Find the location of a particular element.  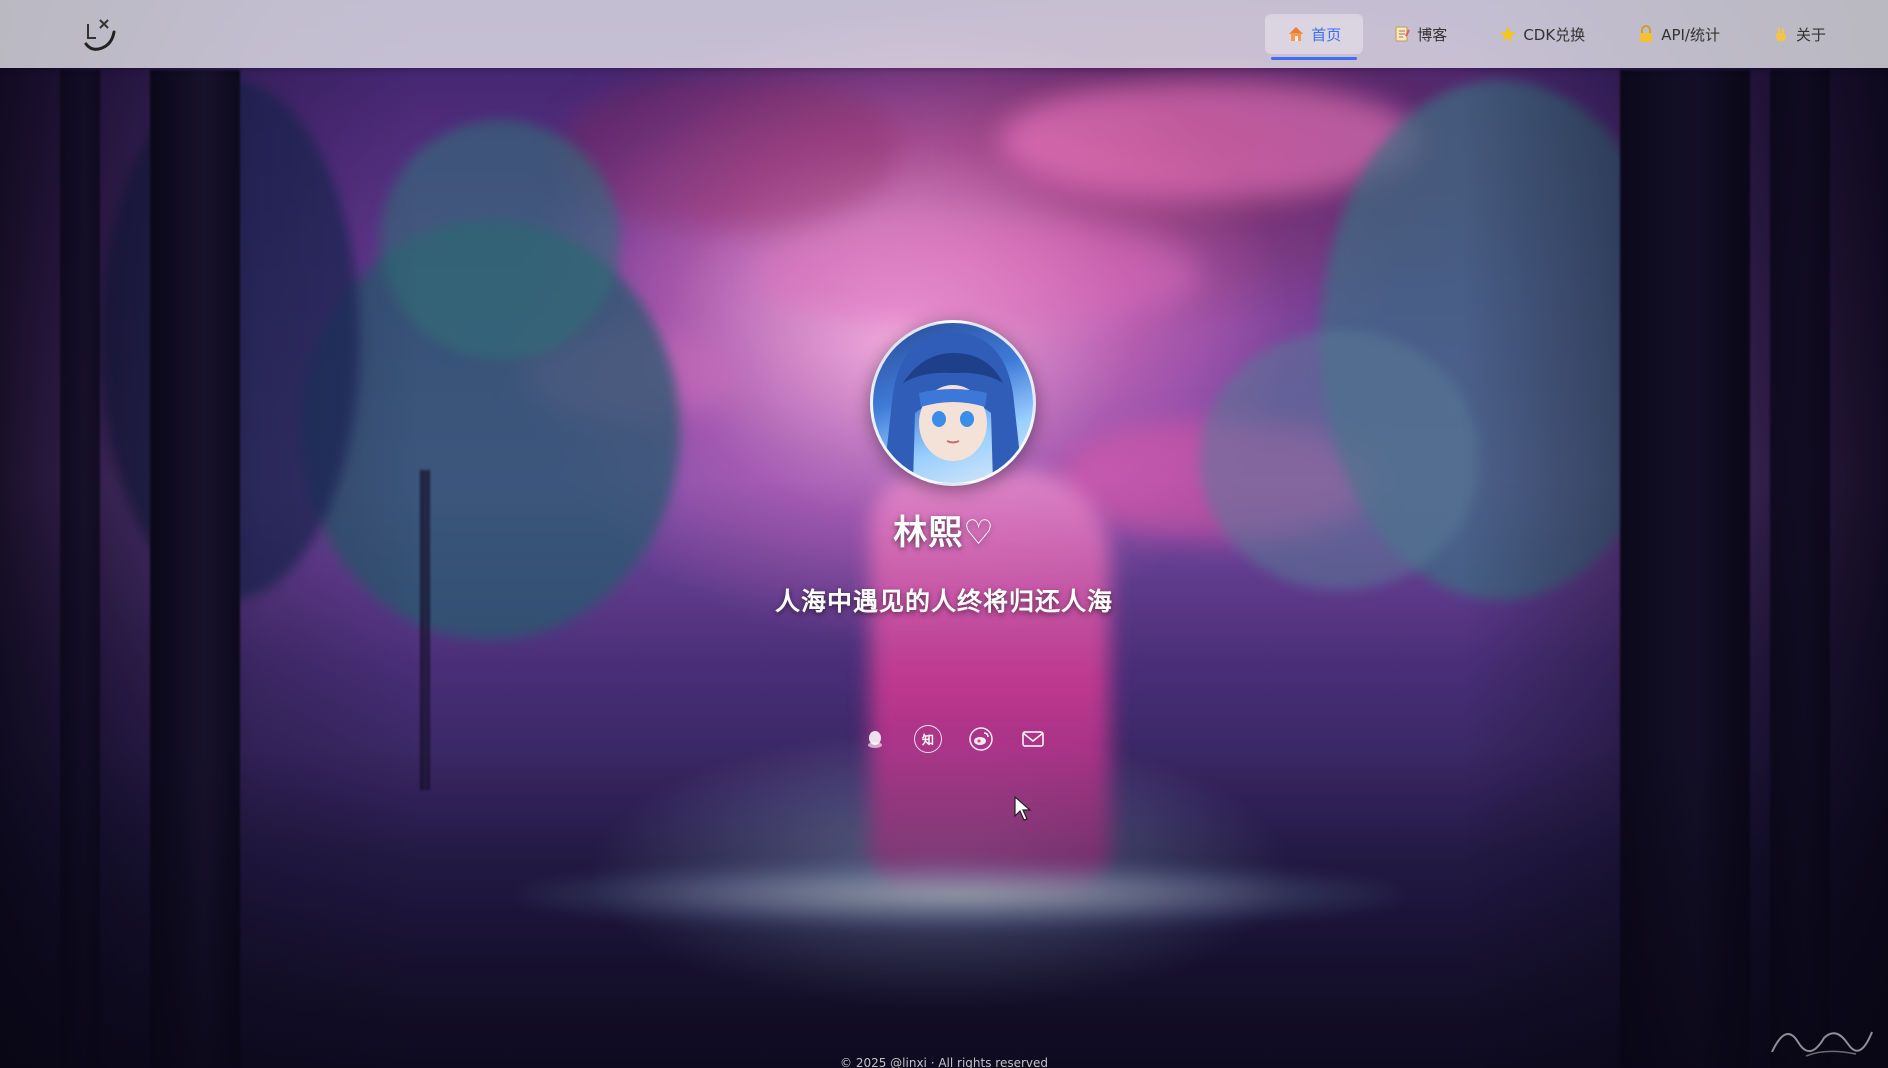

nav-item-cdk: CDK兑换 is located at coordinates (1542, 34).